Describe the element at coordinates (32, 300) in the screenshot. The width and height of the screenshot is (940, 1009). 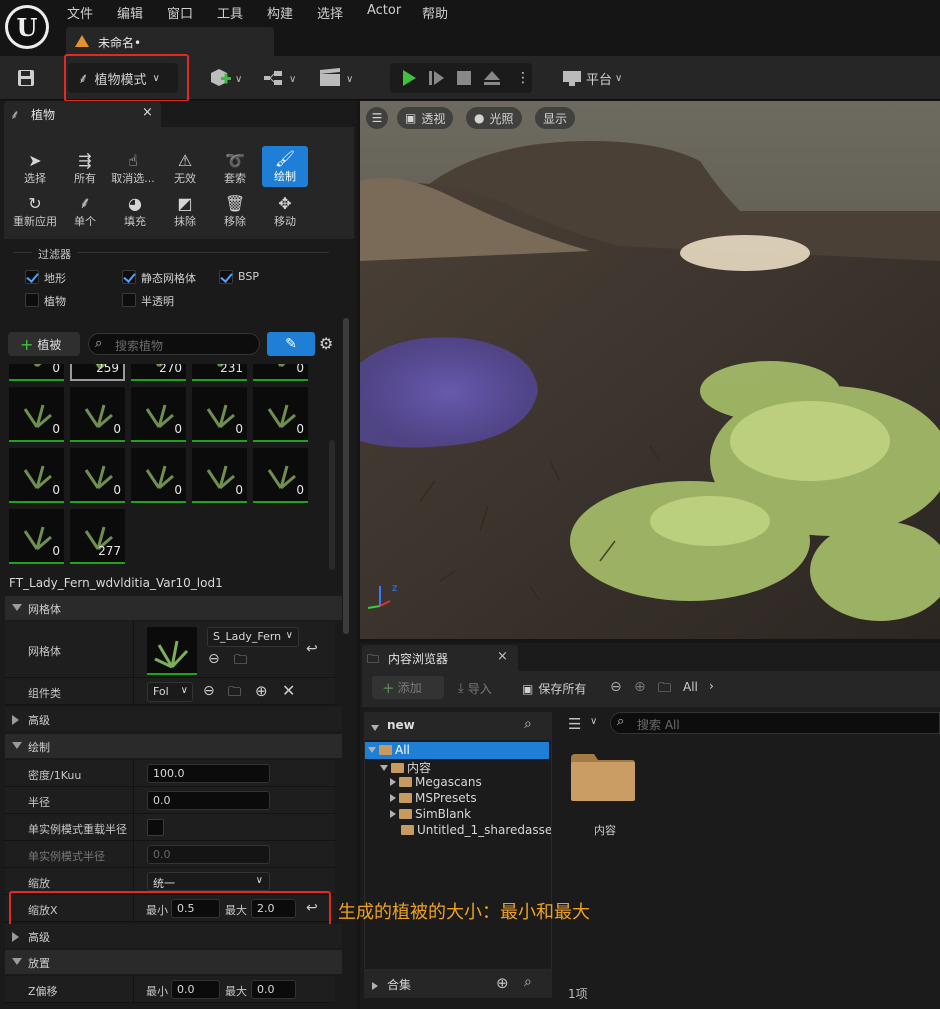
I see `filter-foliage-checkbox` at that location.